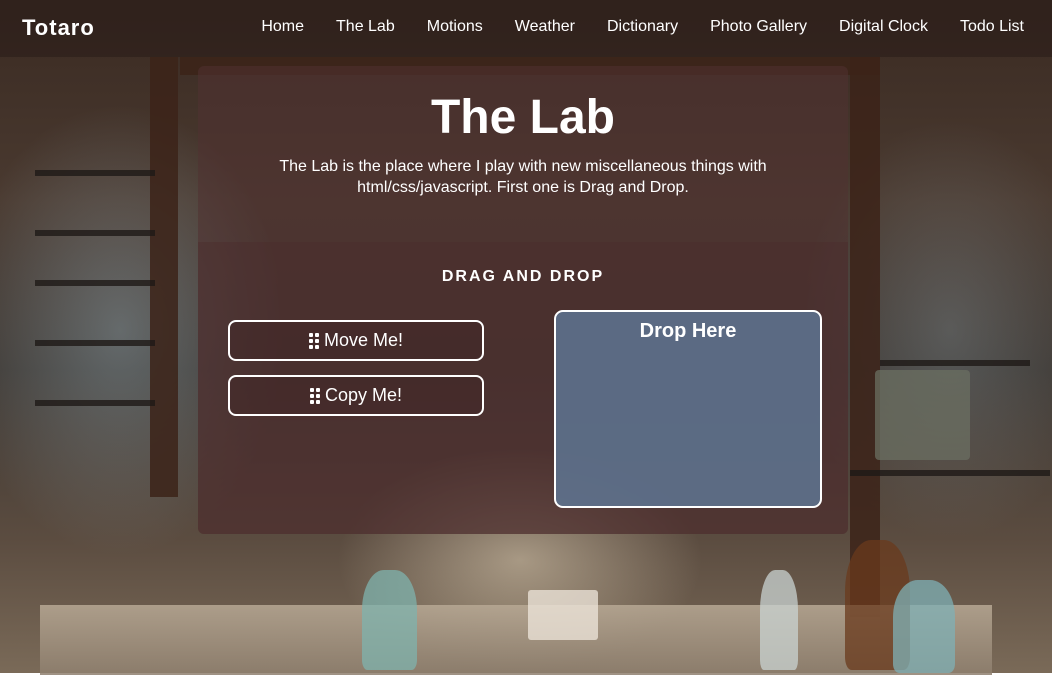  Describe the element at coordinates (992, 27) in the screenshot. I see `nav-link-todo-list: Todo List` at that location.